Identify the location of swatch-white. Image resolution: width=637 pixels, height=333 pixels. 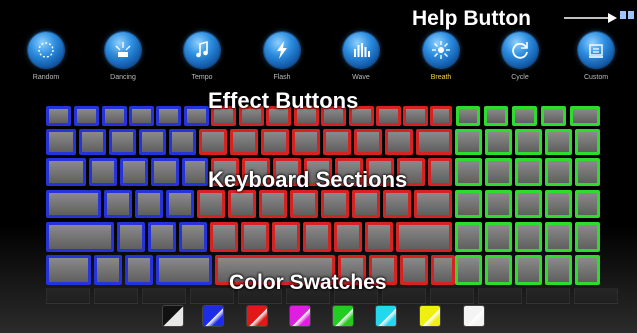
(474, 316).